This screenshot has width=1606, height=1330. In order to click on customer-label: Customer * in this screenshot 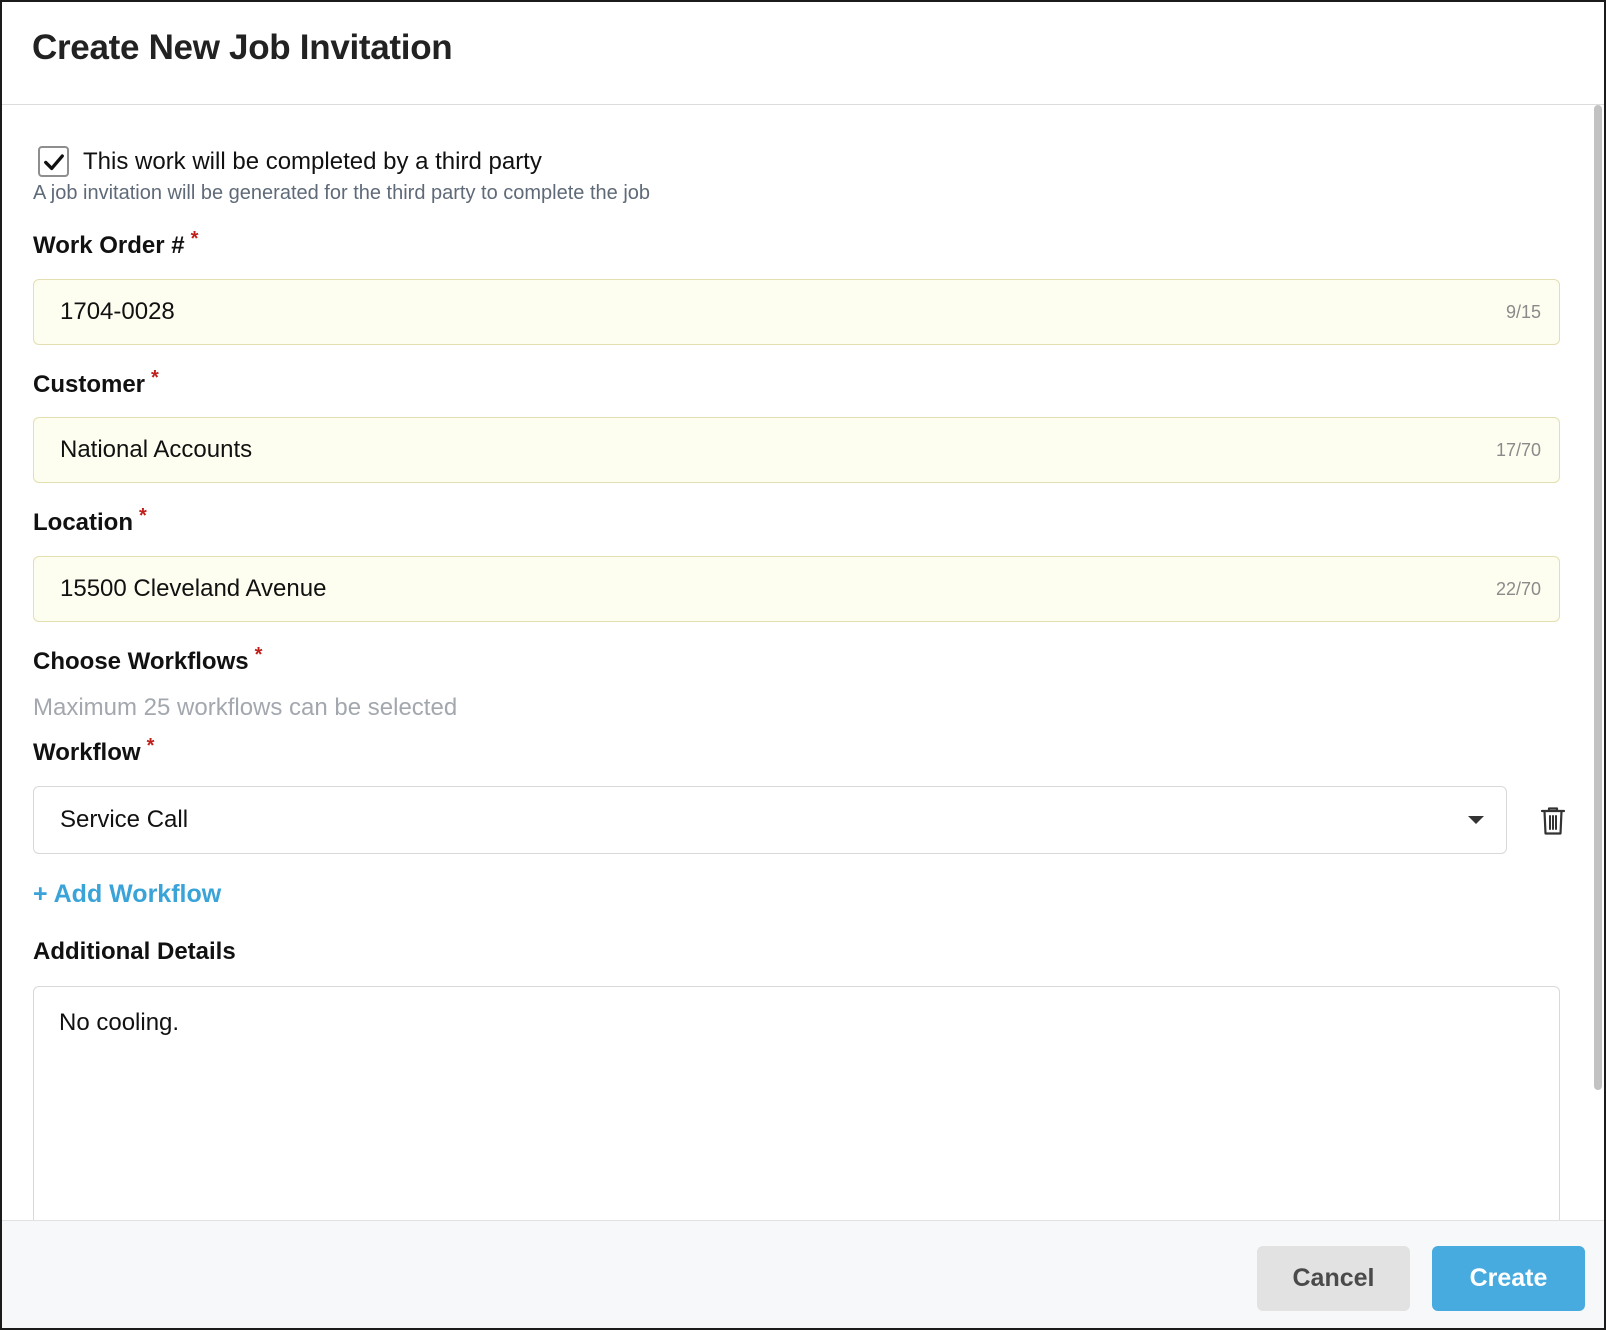, I will do `click(96, 383)`.